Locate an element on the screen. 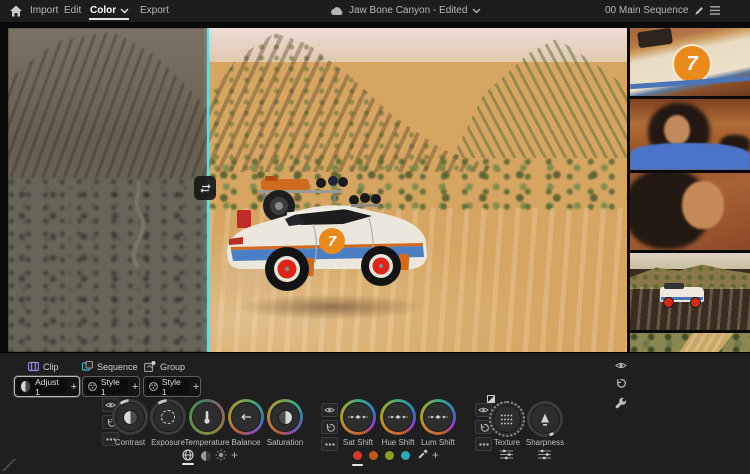 The image size is (750, 474). clip-filmstrip-icon is located at coordinates (33, 366).